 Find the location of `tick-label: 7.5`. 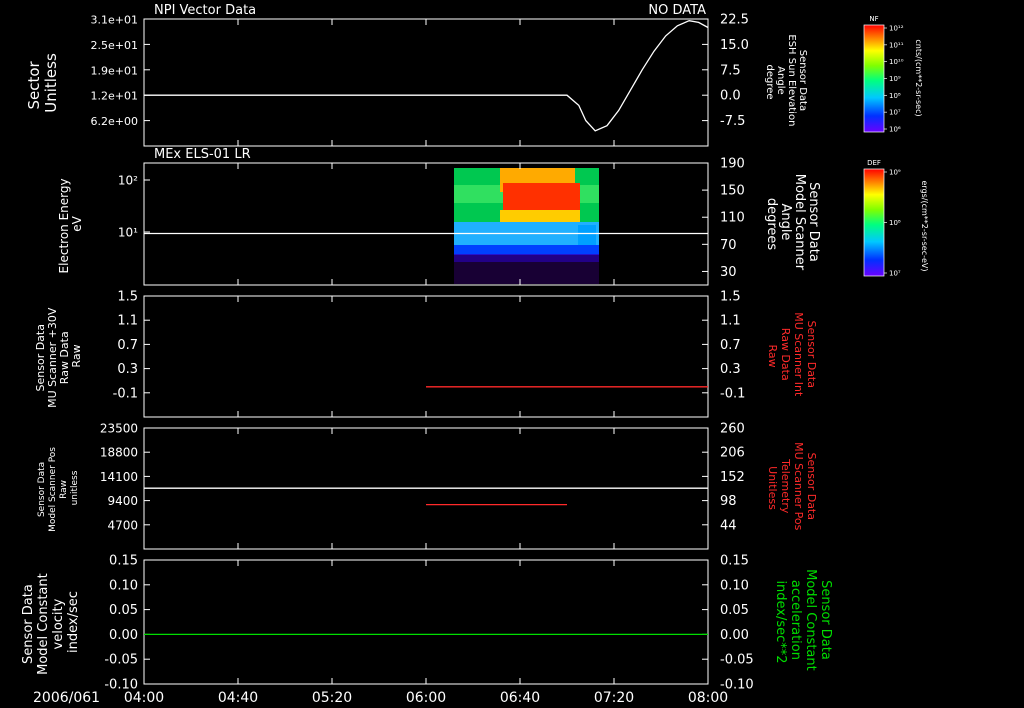

tick-label: 7.5 is located at coordinates (730, 70).